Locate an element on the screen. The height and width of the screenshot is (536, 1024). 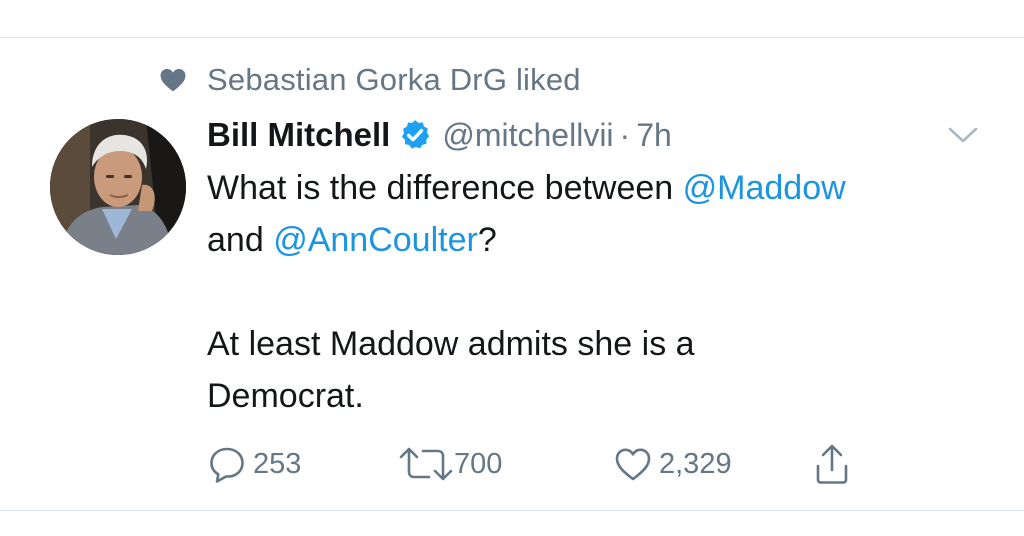
tweet-text-span: and is located at coordinates (240, 240).